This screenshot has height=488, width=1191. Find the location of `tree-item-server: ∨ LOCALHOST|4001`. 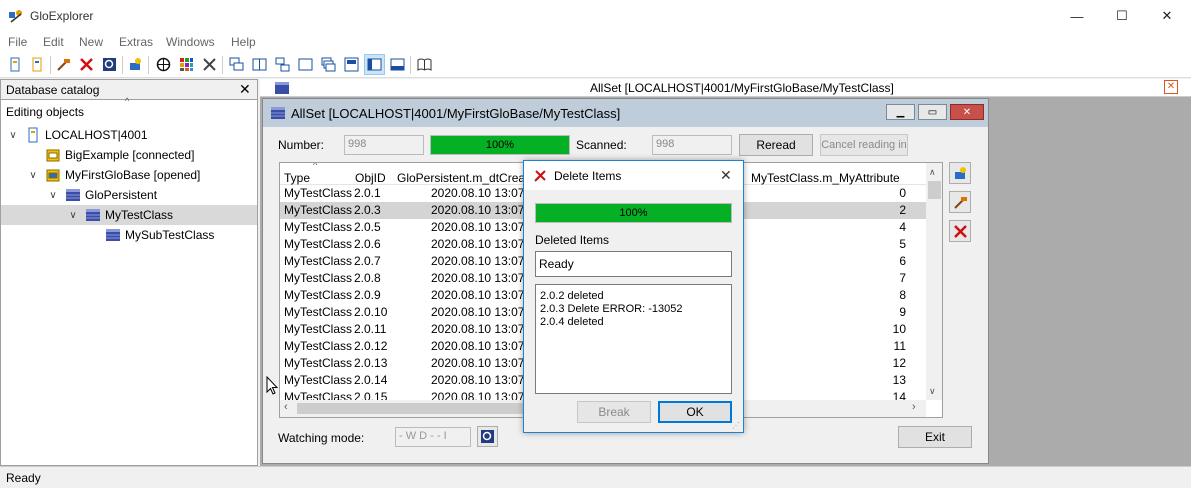

tree-item-server: ∨ LOCALHOST|4001 is located at coordinates (129, 135).